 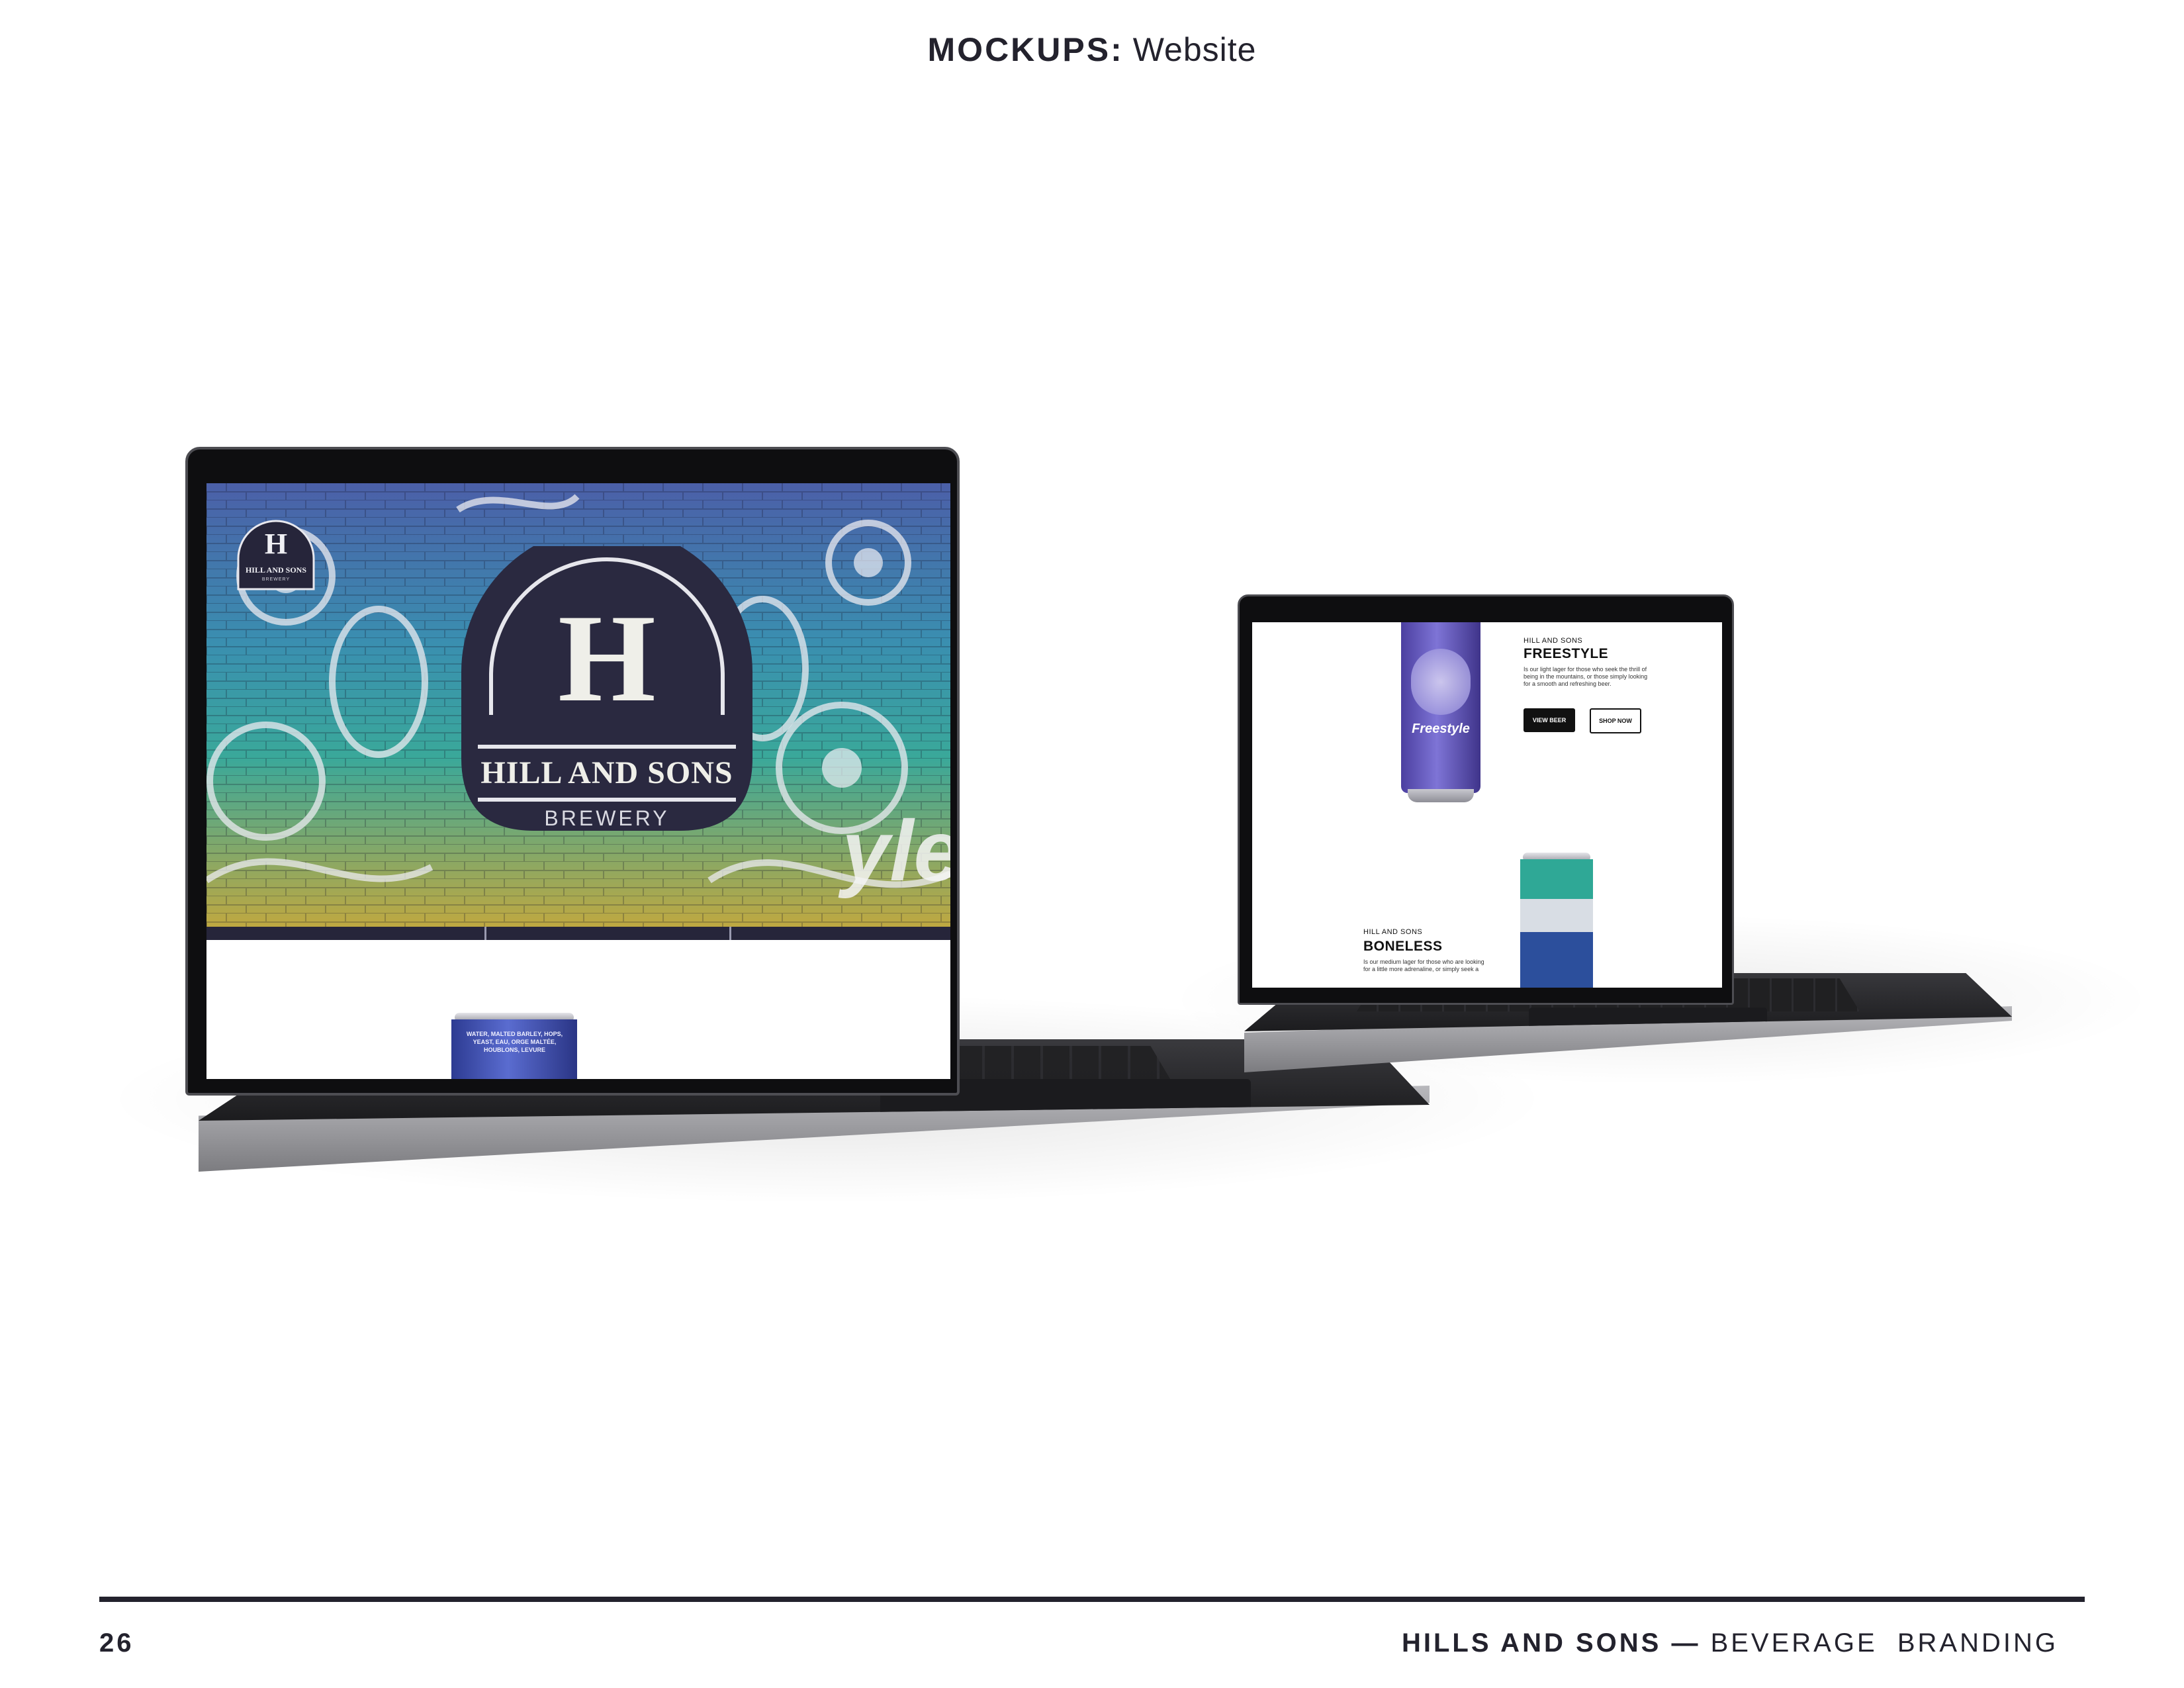 I want to click on corner-logo-sub: BREWERY, so click(x=276, y=579).